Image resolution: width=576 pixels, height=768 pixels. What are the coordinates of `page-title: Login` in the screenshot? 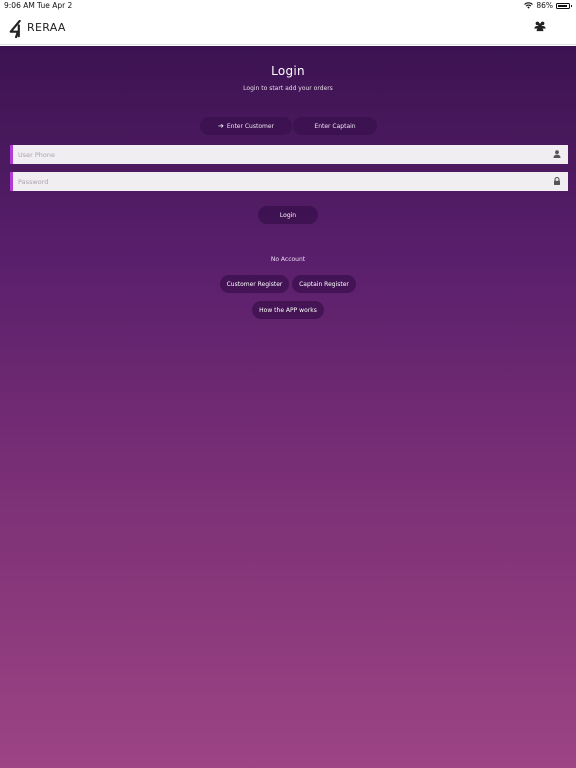 It's located at (288, 71).